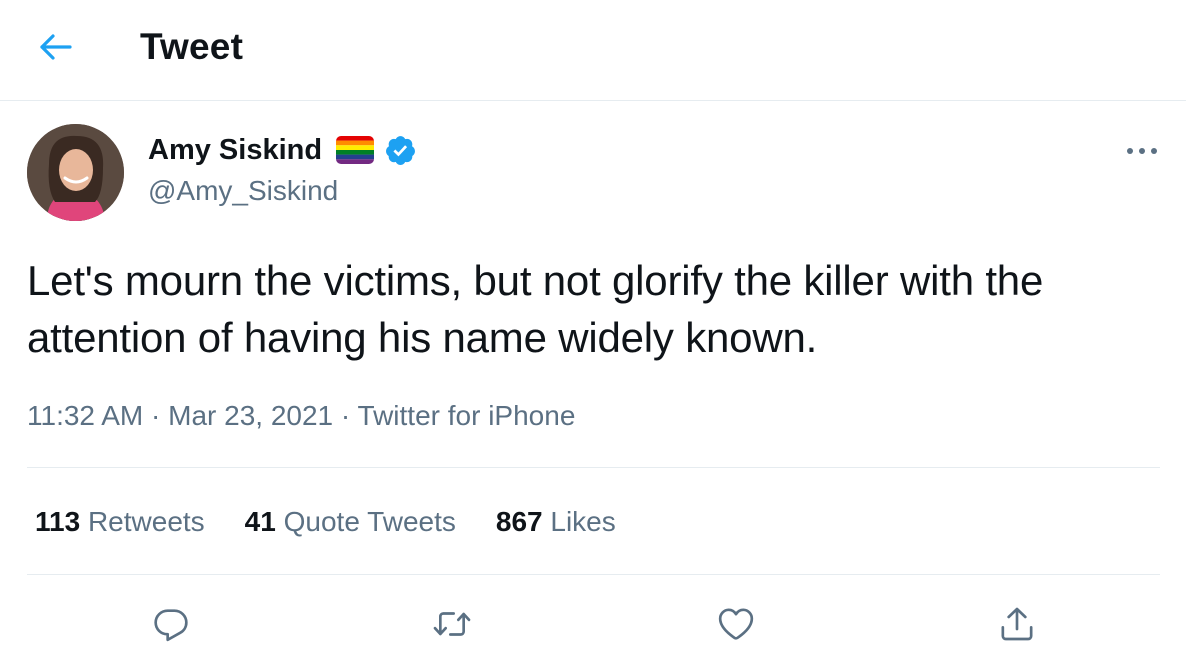 The image size is (1186, 666). I want to click on quote-tweets-stat: 41 Quote Tweets, so click(350, 522).